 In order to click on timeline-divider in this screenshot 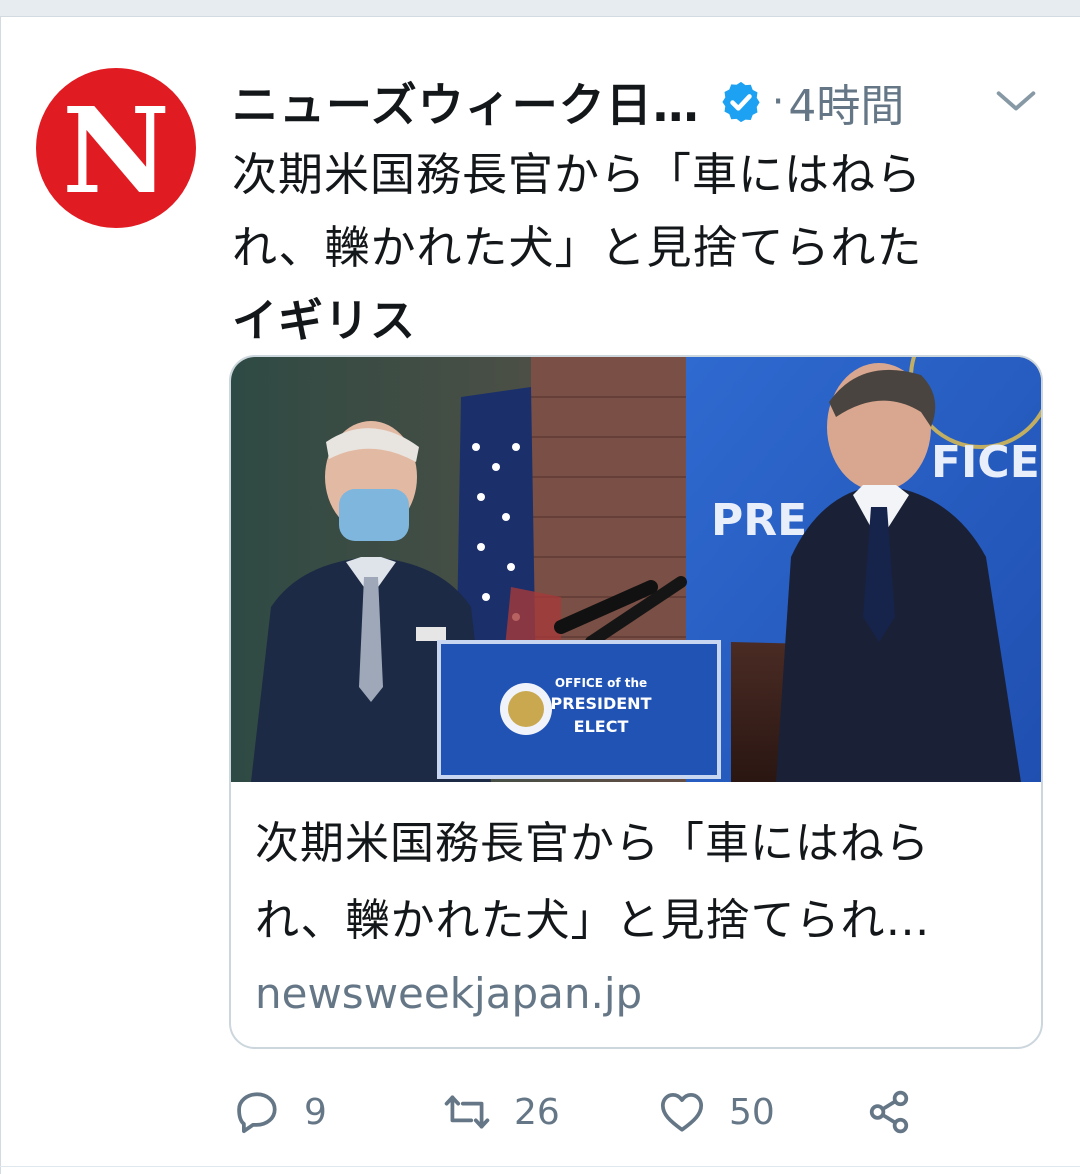, I will do `click(540, 8)`.